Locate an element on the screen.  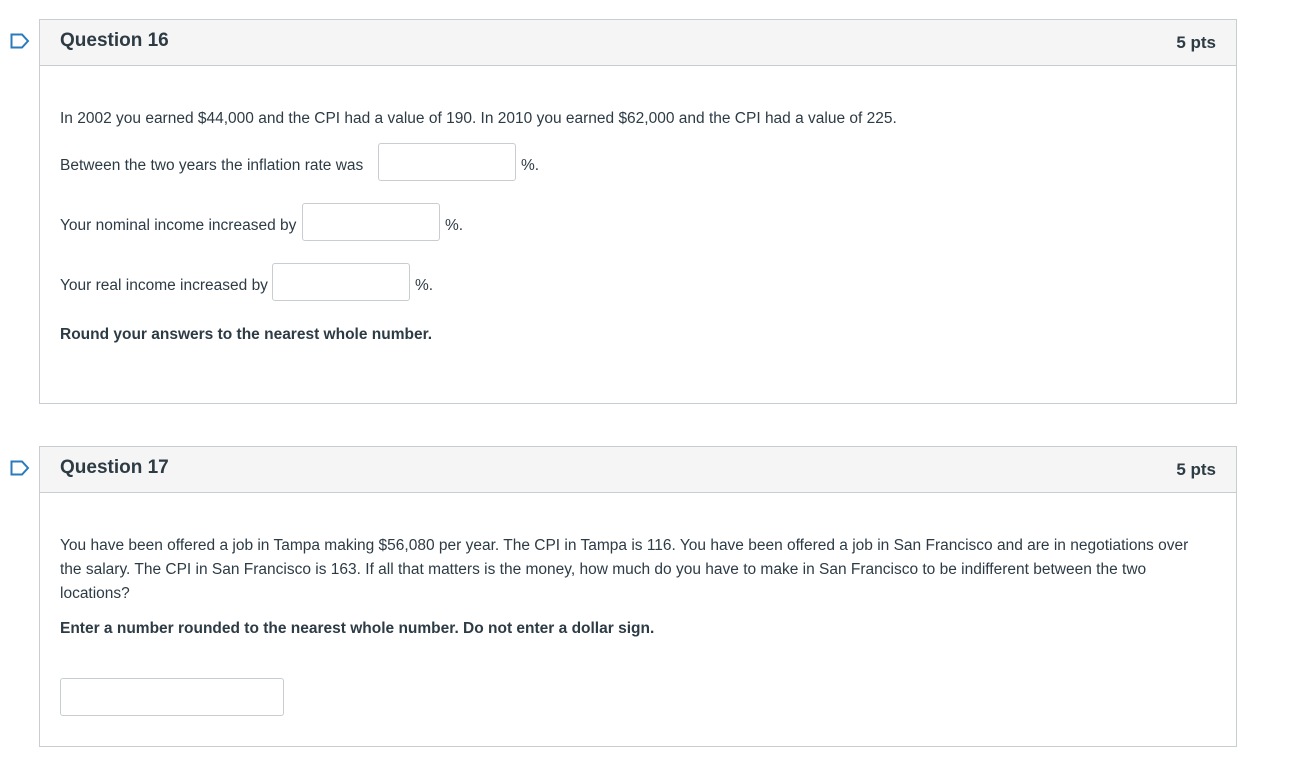
flag-question-16-icon is located at coordinates (20, 41).